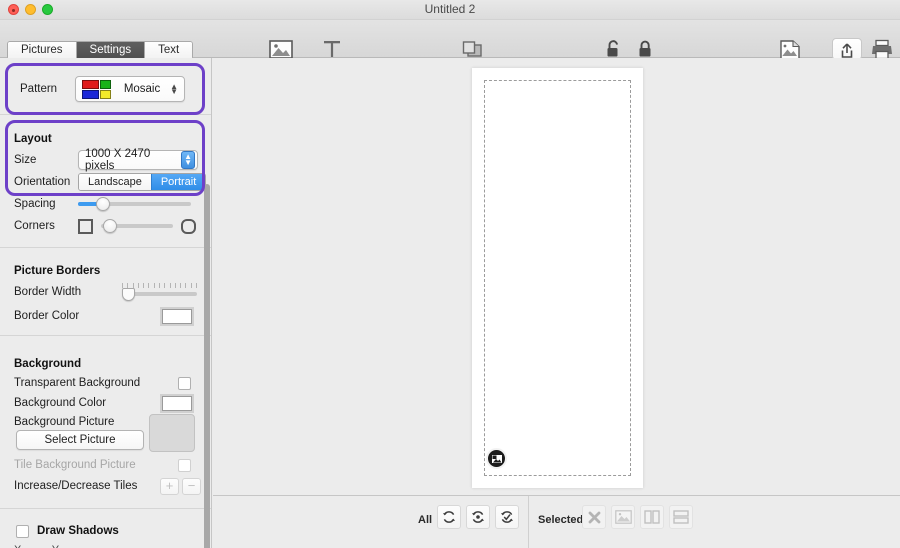 The width and height of the screenshot is (900, 548). I want to click on replace-picture-button, so click(623, 517).